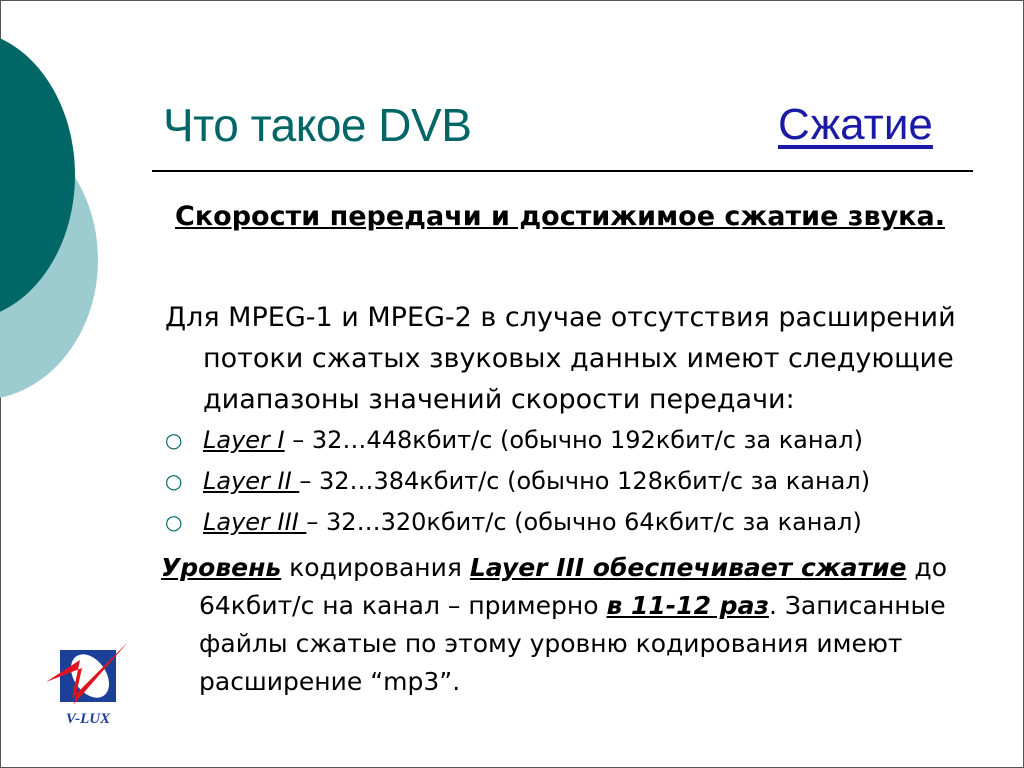 Image resolution: width=1024 pixels, height=768 pixels. What do you see at coordinates (855, 125) in the screenshot?
I see `section-link-compression: Сжатие` at bounding box center [855, 125].